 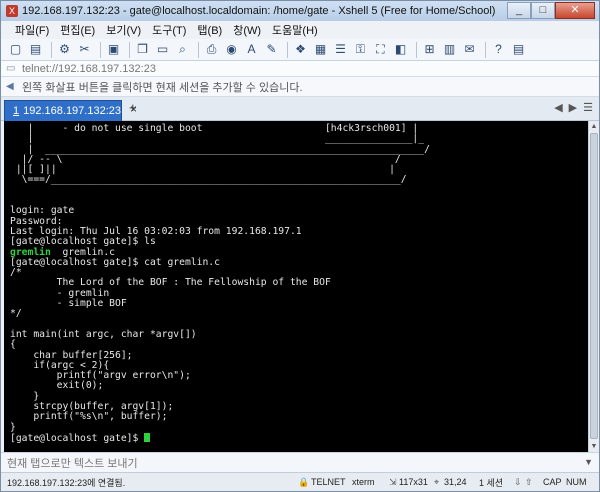 I want to click on terminal-cursor, so click(x=147, y=437).